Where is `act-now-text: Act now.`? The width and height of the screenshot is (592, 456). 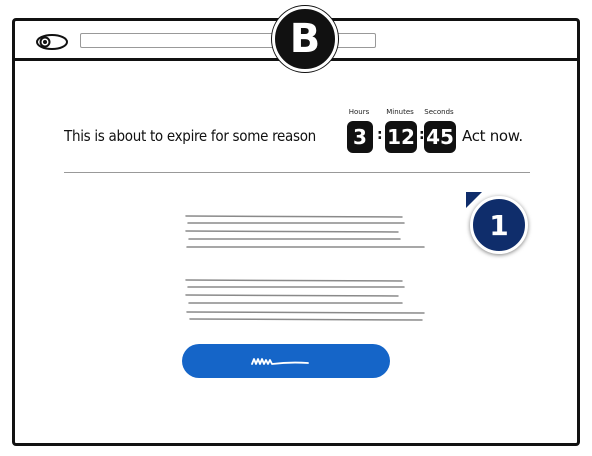
act-now-text: Act now. is located at coordinates (492, 136).